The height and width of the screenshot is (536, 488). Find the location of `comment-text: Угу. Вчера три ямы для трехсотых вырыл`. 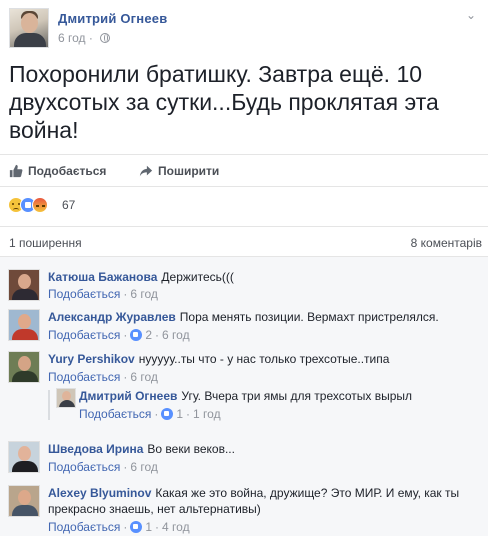

comment-text: Угу. Вчера три ямы для трехсотых вырыл is located at coordinates (297, 396).